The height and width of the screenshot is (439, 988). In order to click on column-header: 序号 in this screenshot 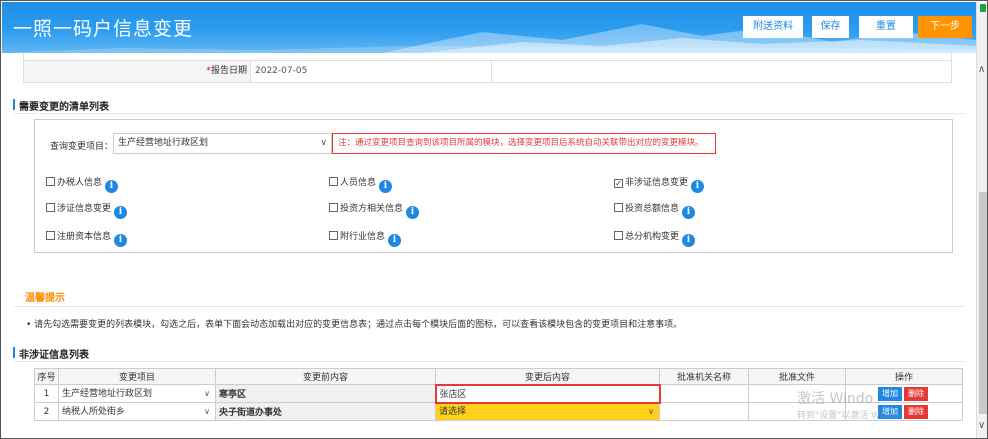, I will do `click(46, 376)`.